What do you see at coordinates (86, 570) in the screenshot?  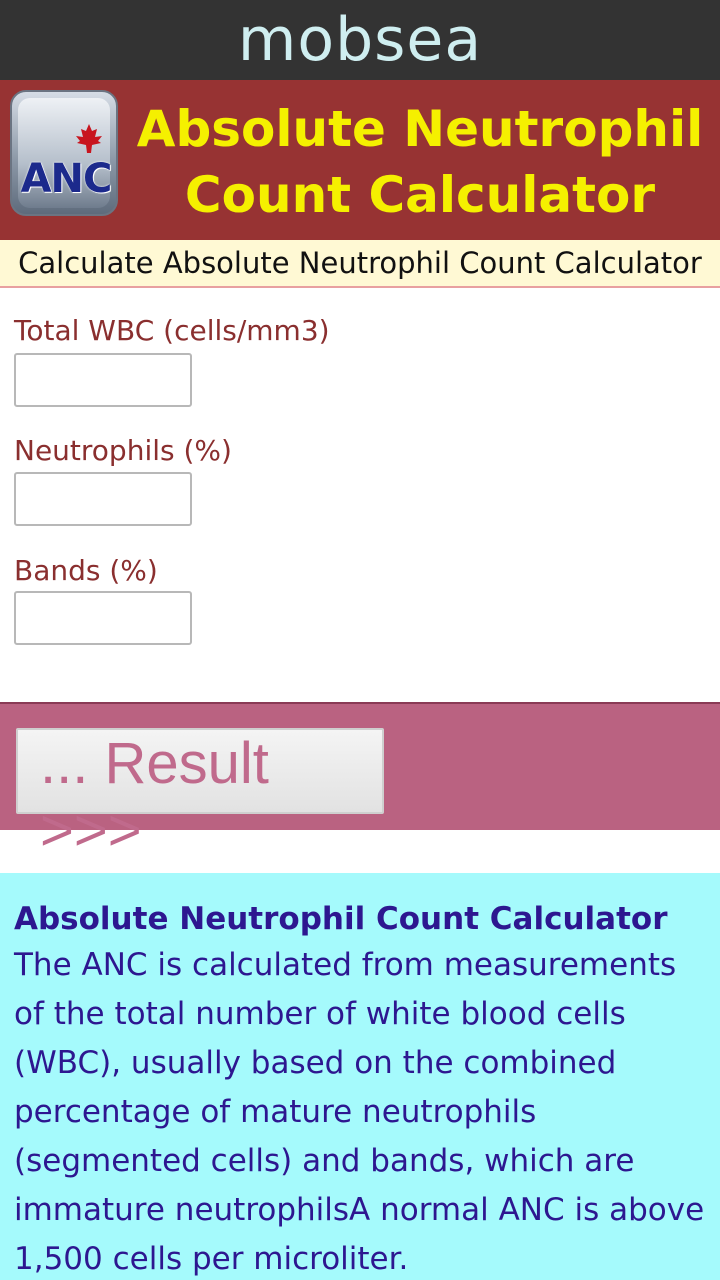 I see `bands-label: Bands (%)` at bounding box center [86, 570].